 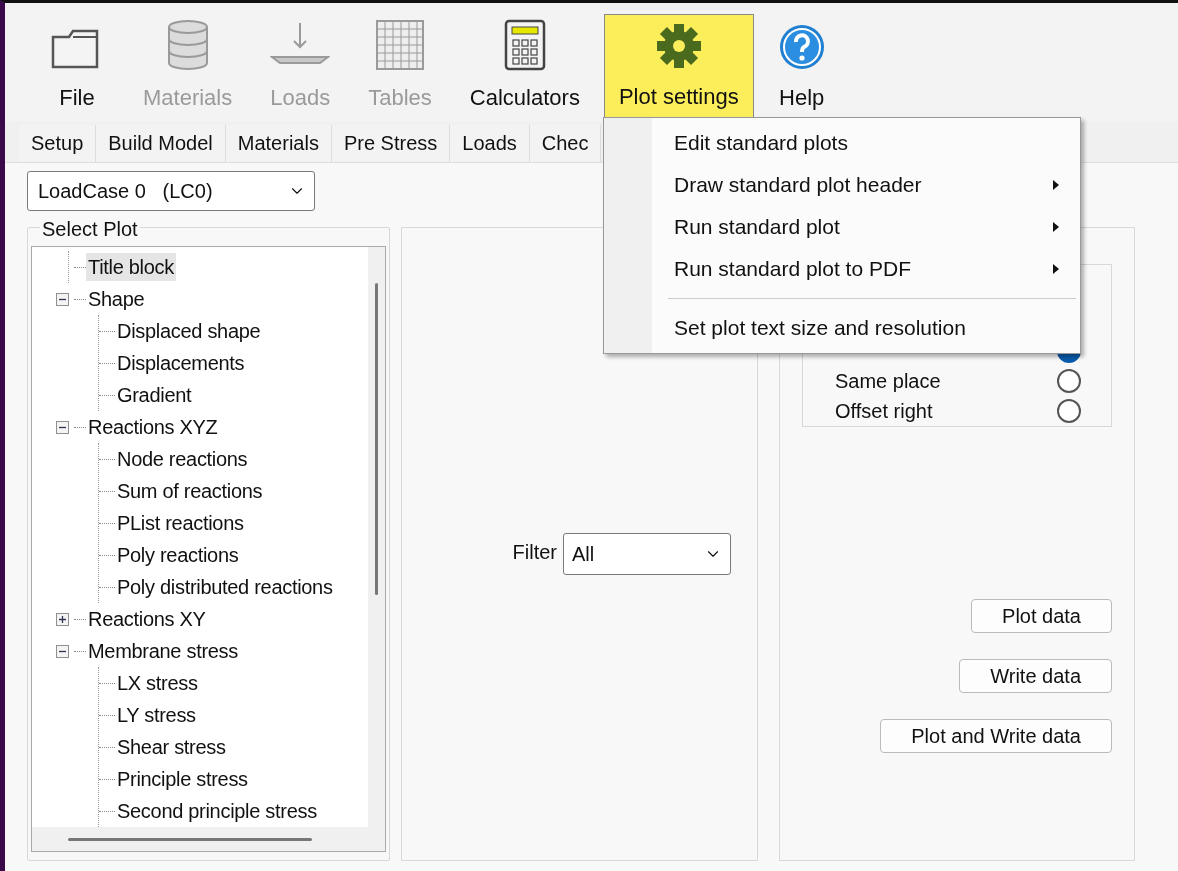 I want to click on load-case-dropdown: LoadCase 0 (LC0), so click(x=171, y=191).